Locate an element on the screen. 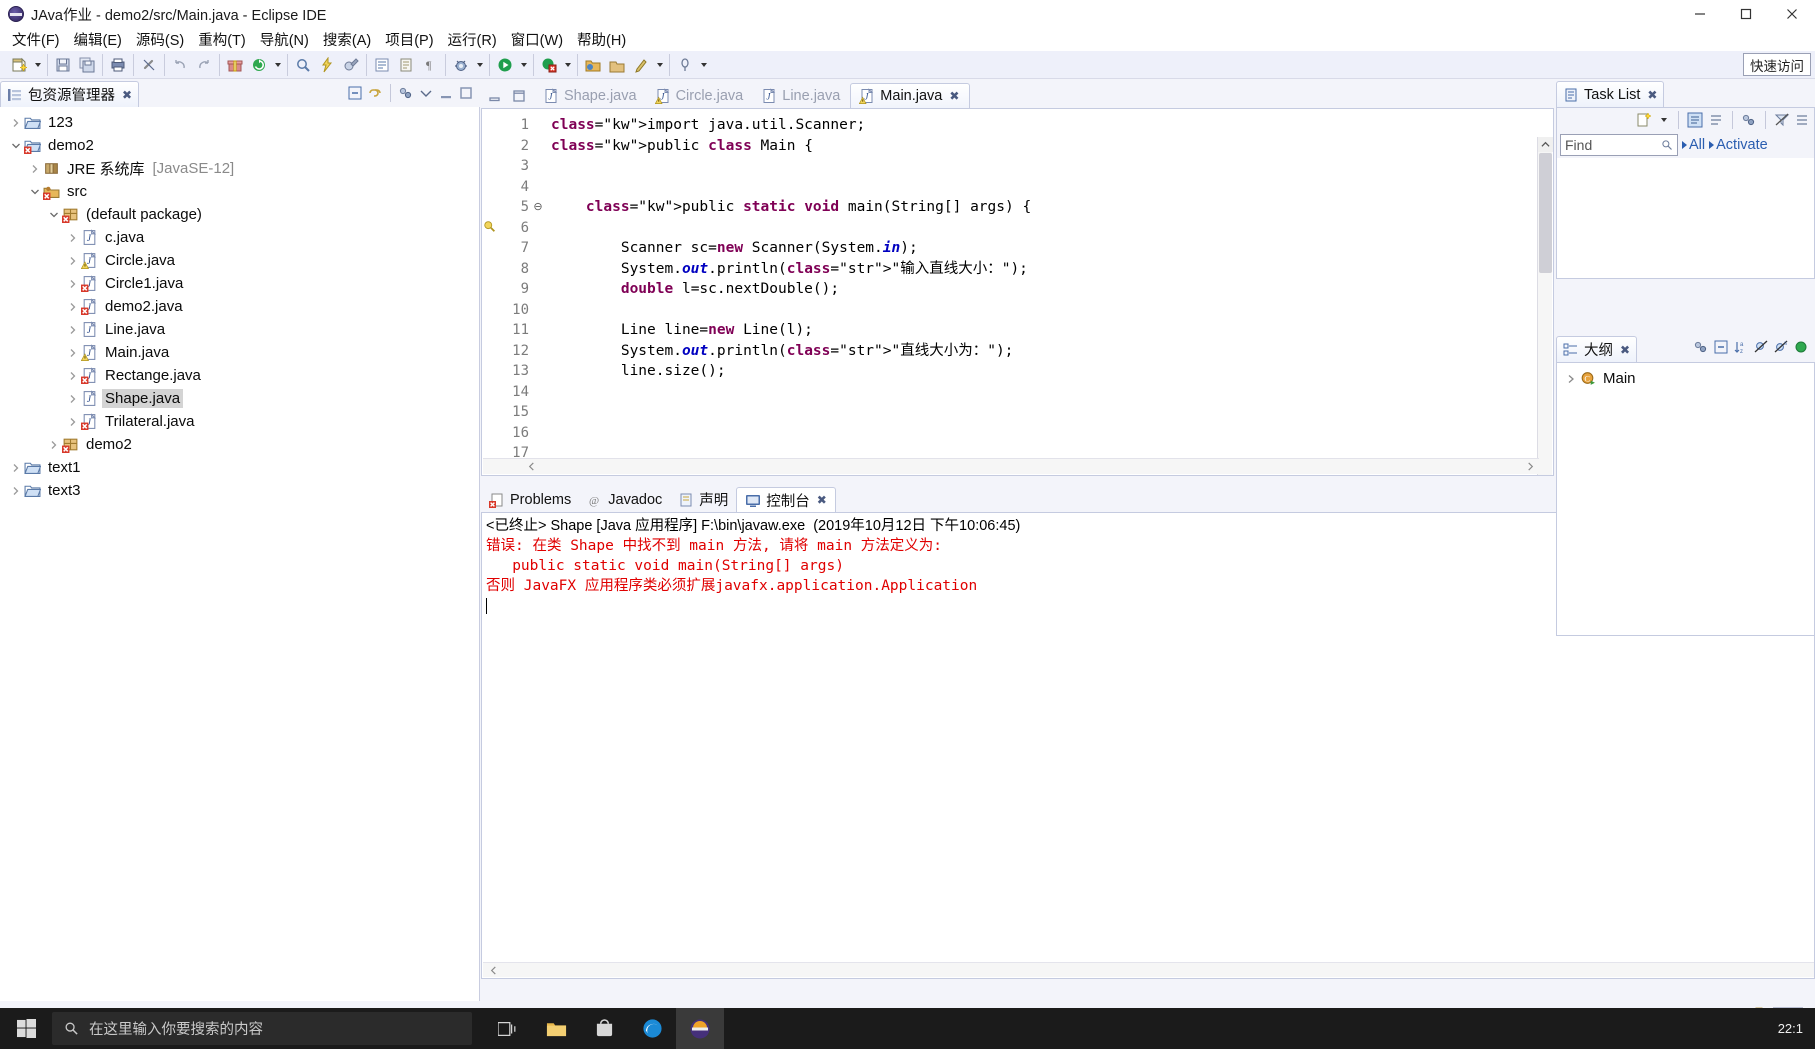 Image resolution: width=1815 pixels, height=1049 pixels. undo-icon is located at coordinates (180, 65).